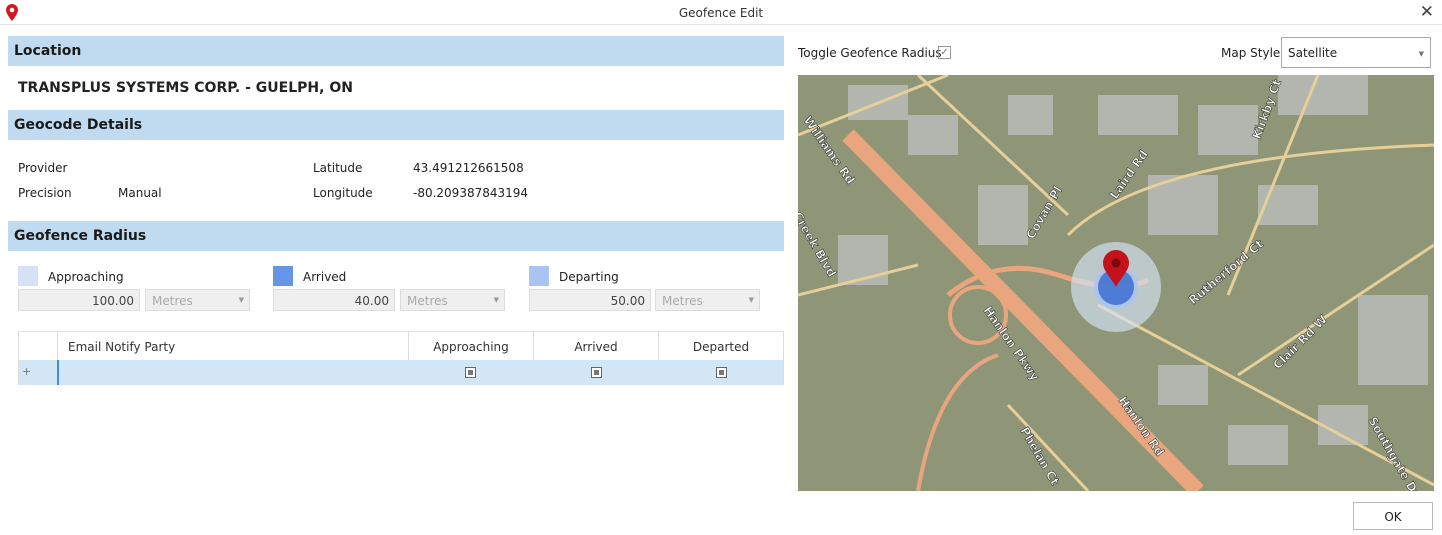 The height and width of the screenshot is (535, 1442). What do you see at coordinates (596, 372) in the screenshot?
I see `arrived-checkbox` at bounding box center [596, 372].